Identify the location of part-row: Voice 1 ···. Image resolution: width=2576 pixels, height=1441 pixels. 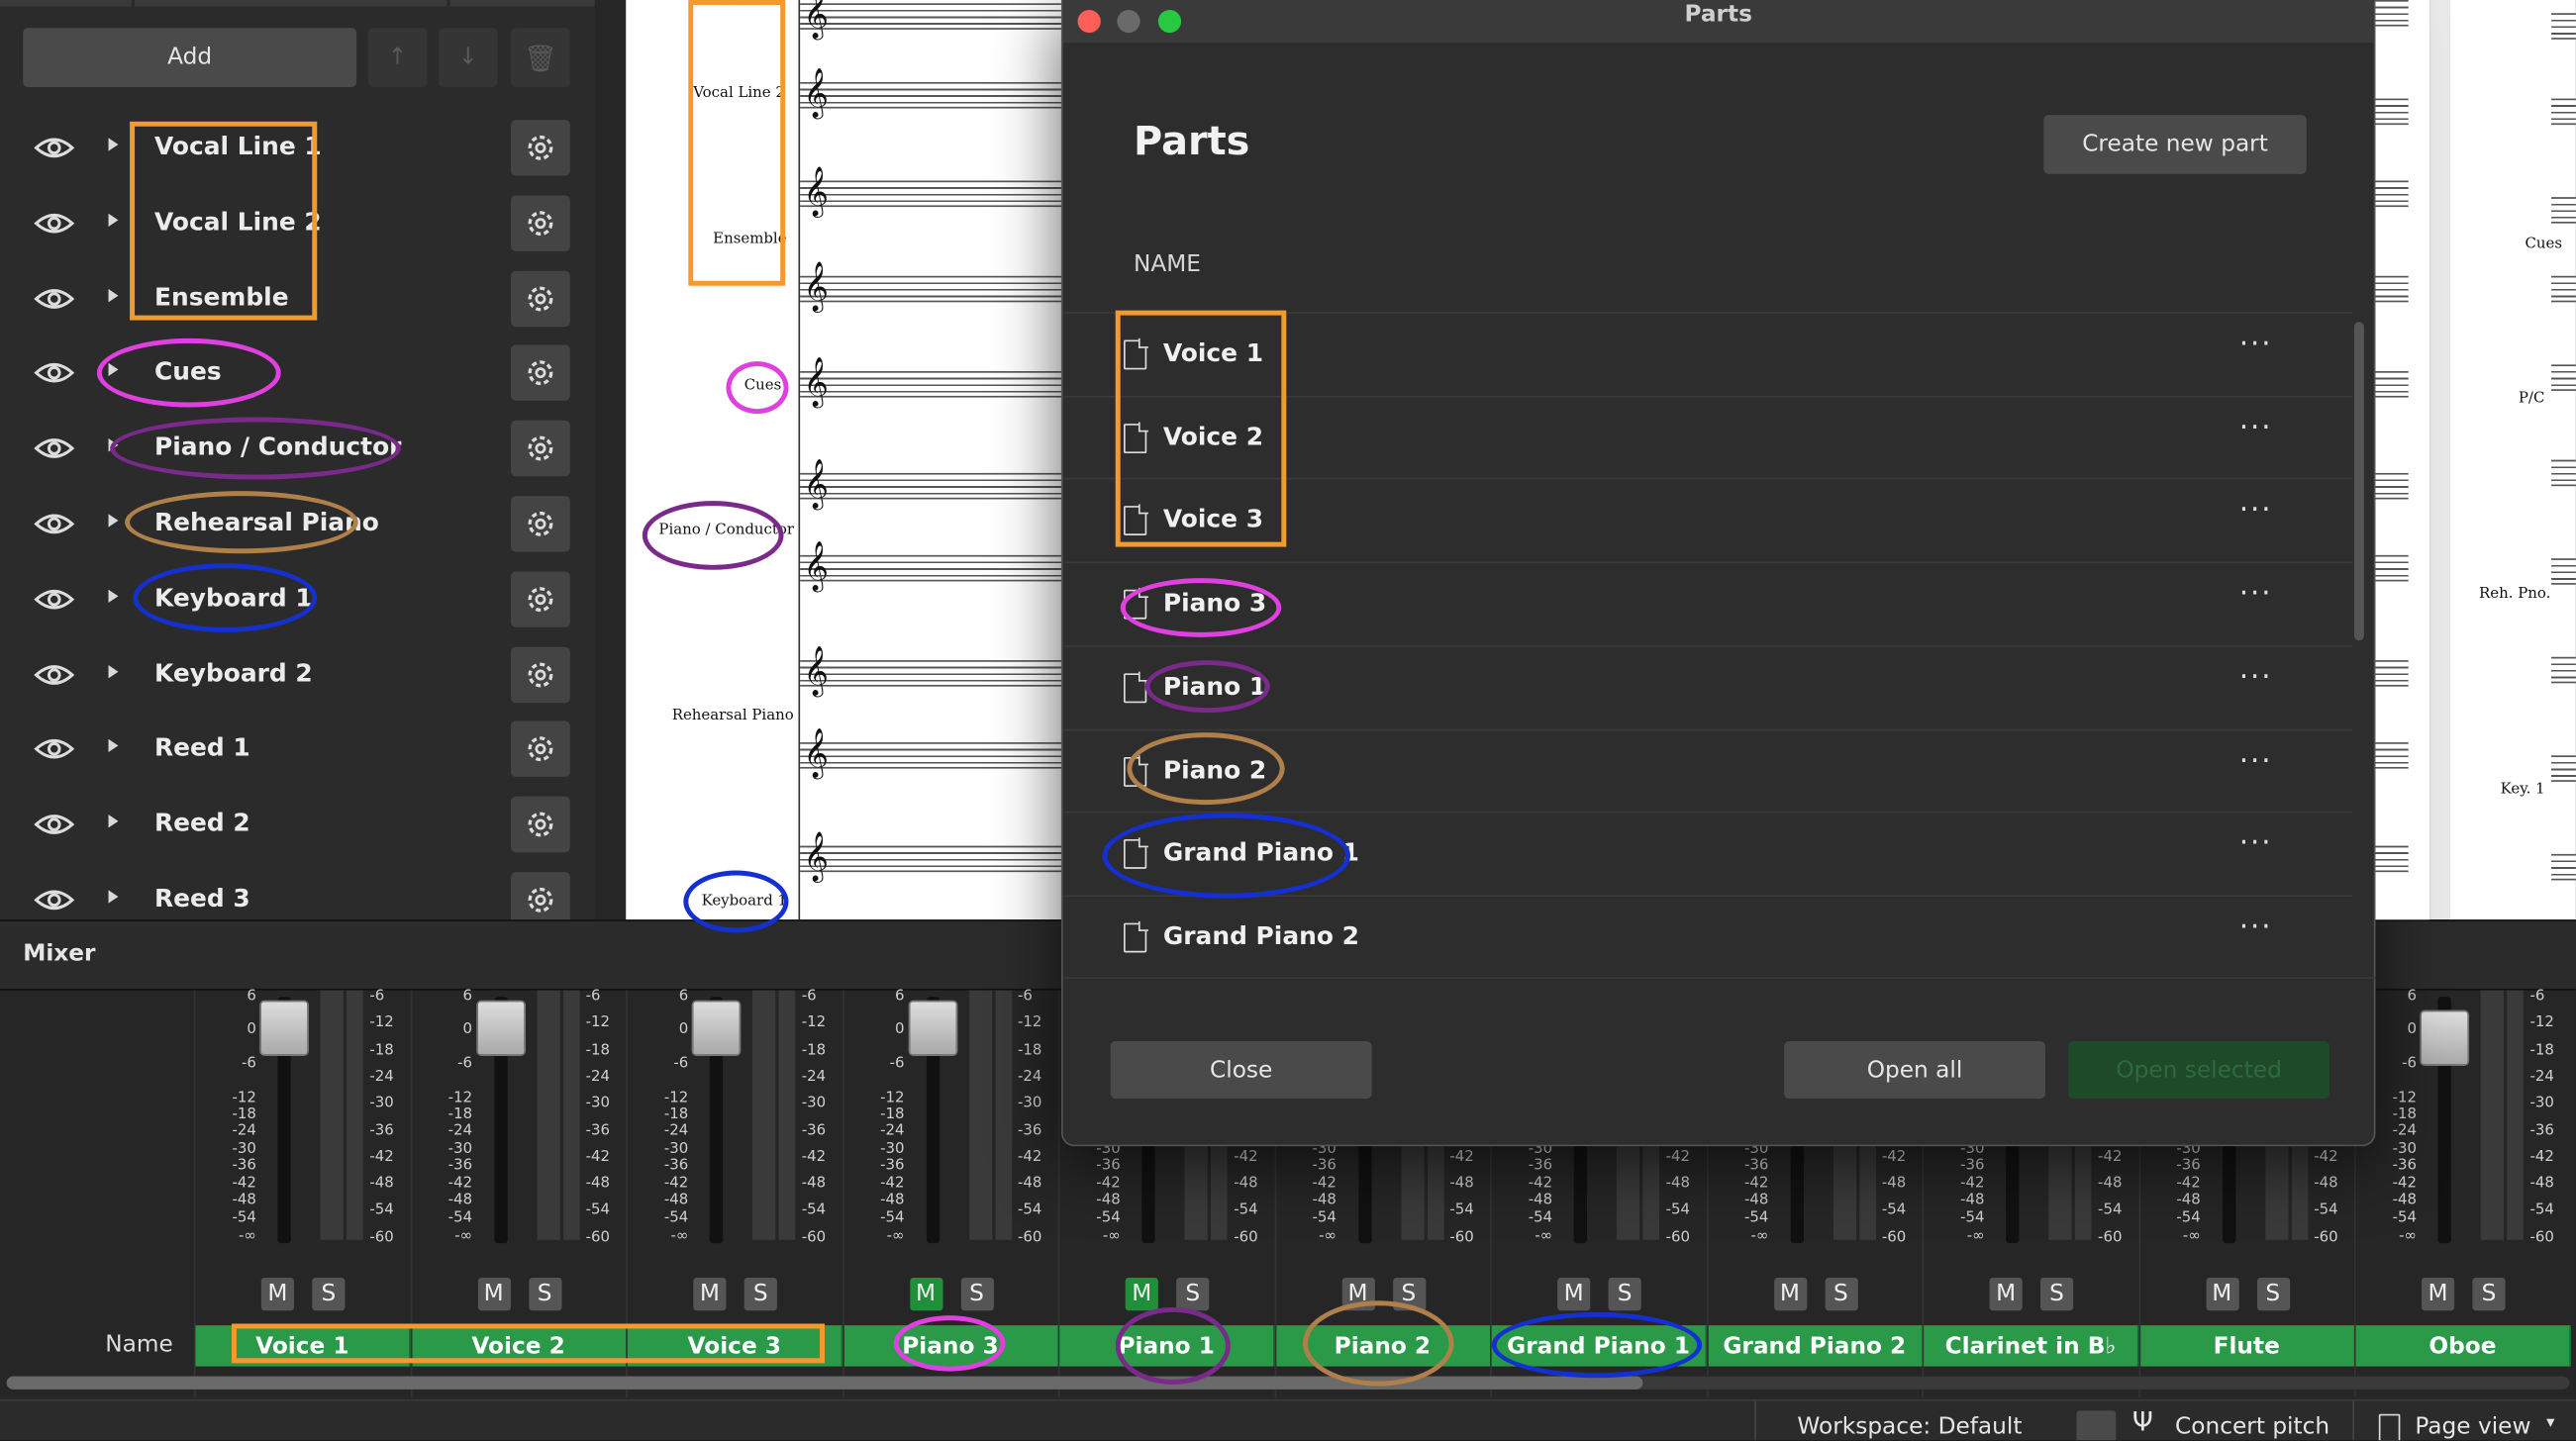
(1708, 353).